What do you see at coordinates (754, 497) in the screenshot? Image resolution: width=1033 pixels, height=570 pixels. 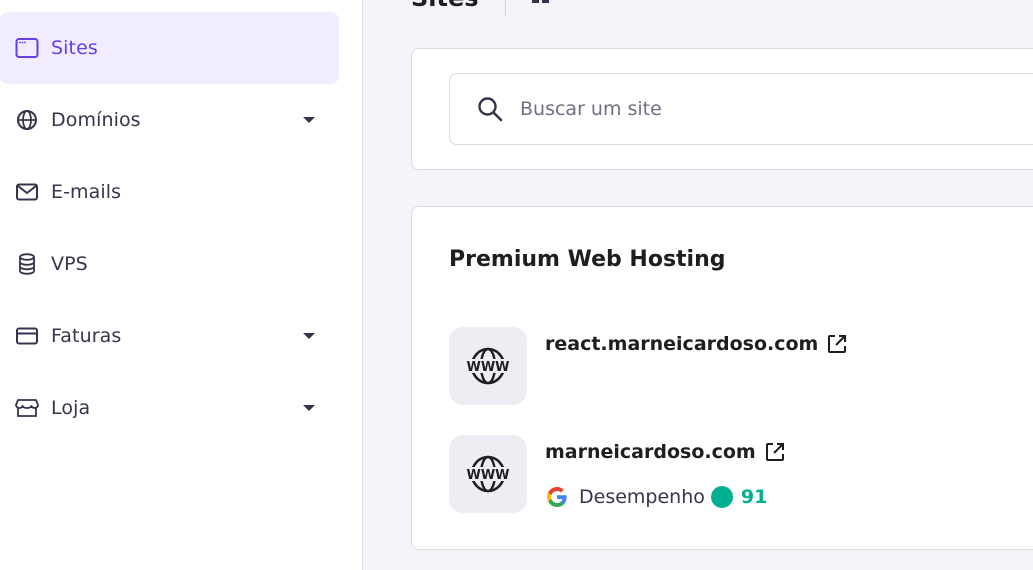 I see `performance-score: 91` at bounding box center [754, 497].